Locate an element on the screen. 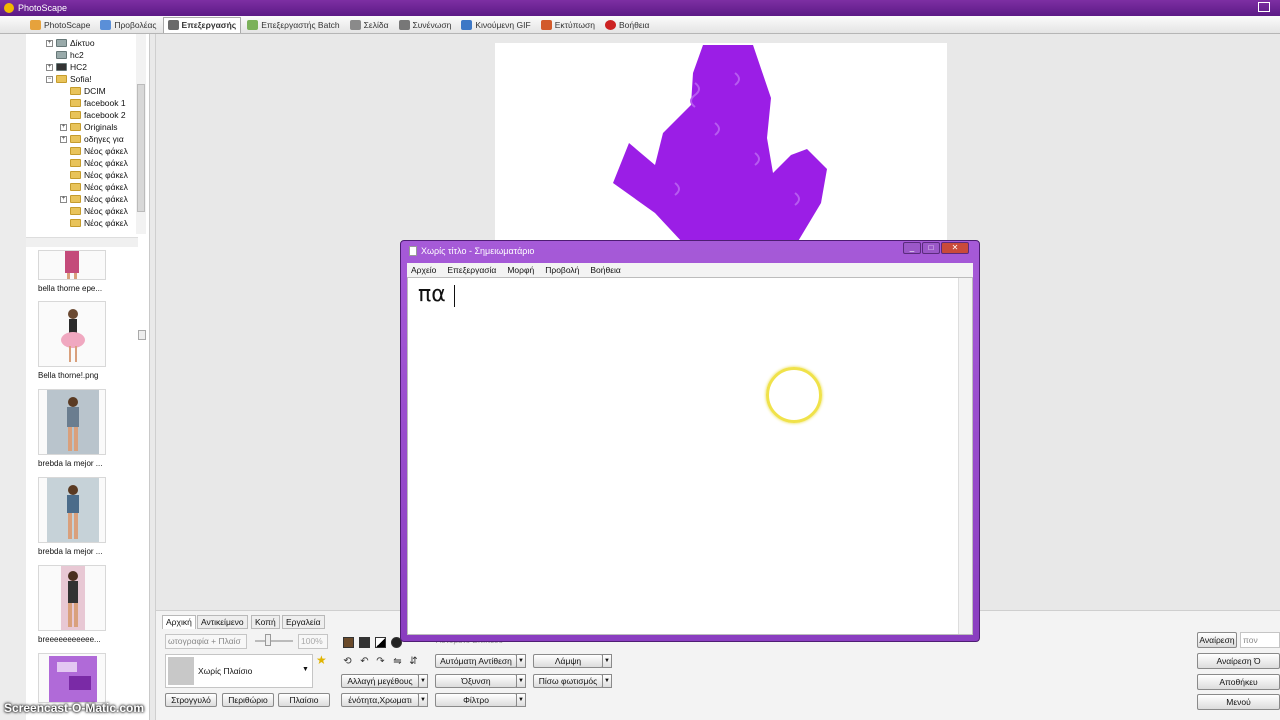  zoom-field: 100% is located at coordinates (313, 641).